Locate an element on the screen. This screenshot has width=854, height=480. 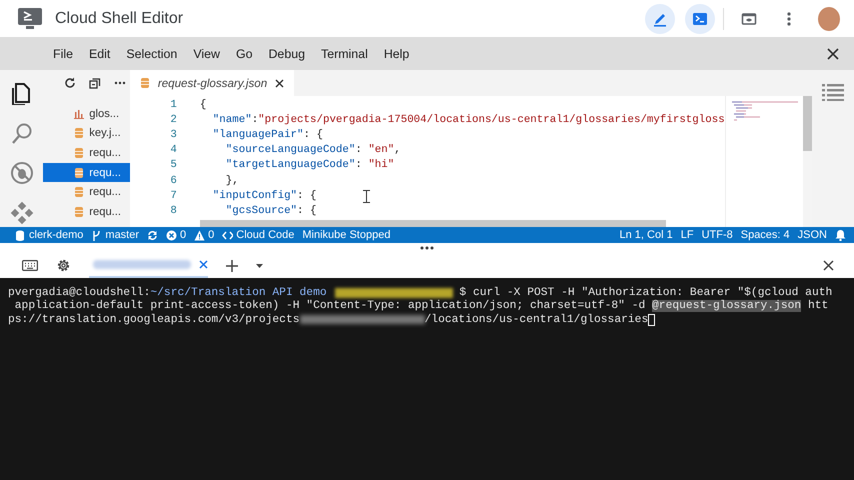
status-item: LF is located at coordinates (687, 235).